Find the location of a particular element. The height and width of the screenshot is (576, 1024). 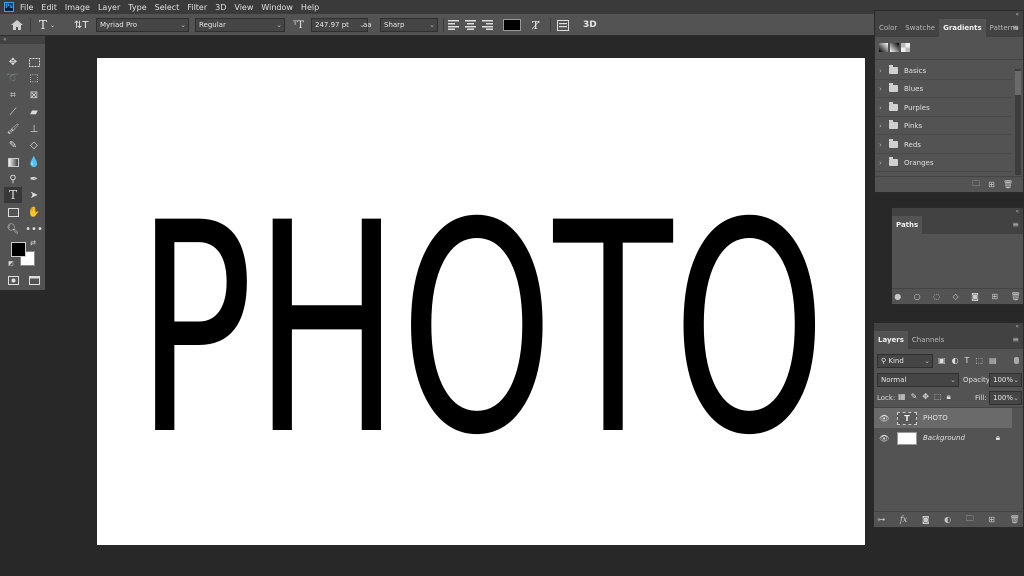

filter-toggle-icon is located at coordinates (1016, 360).